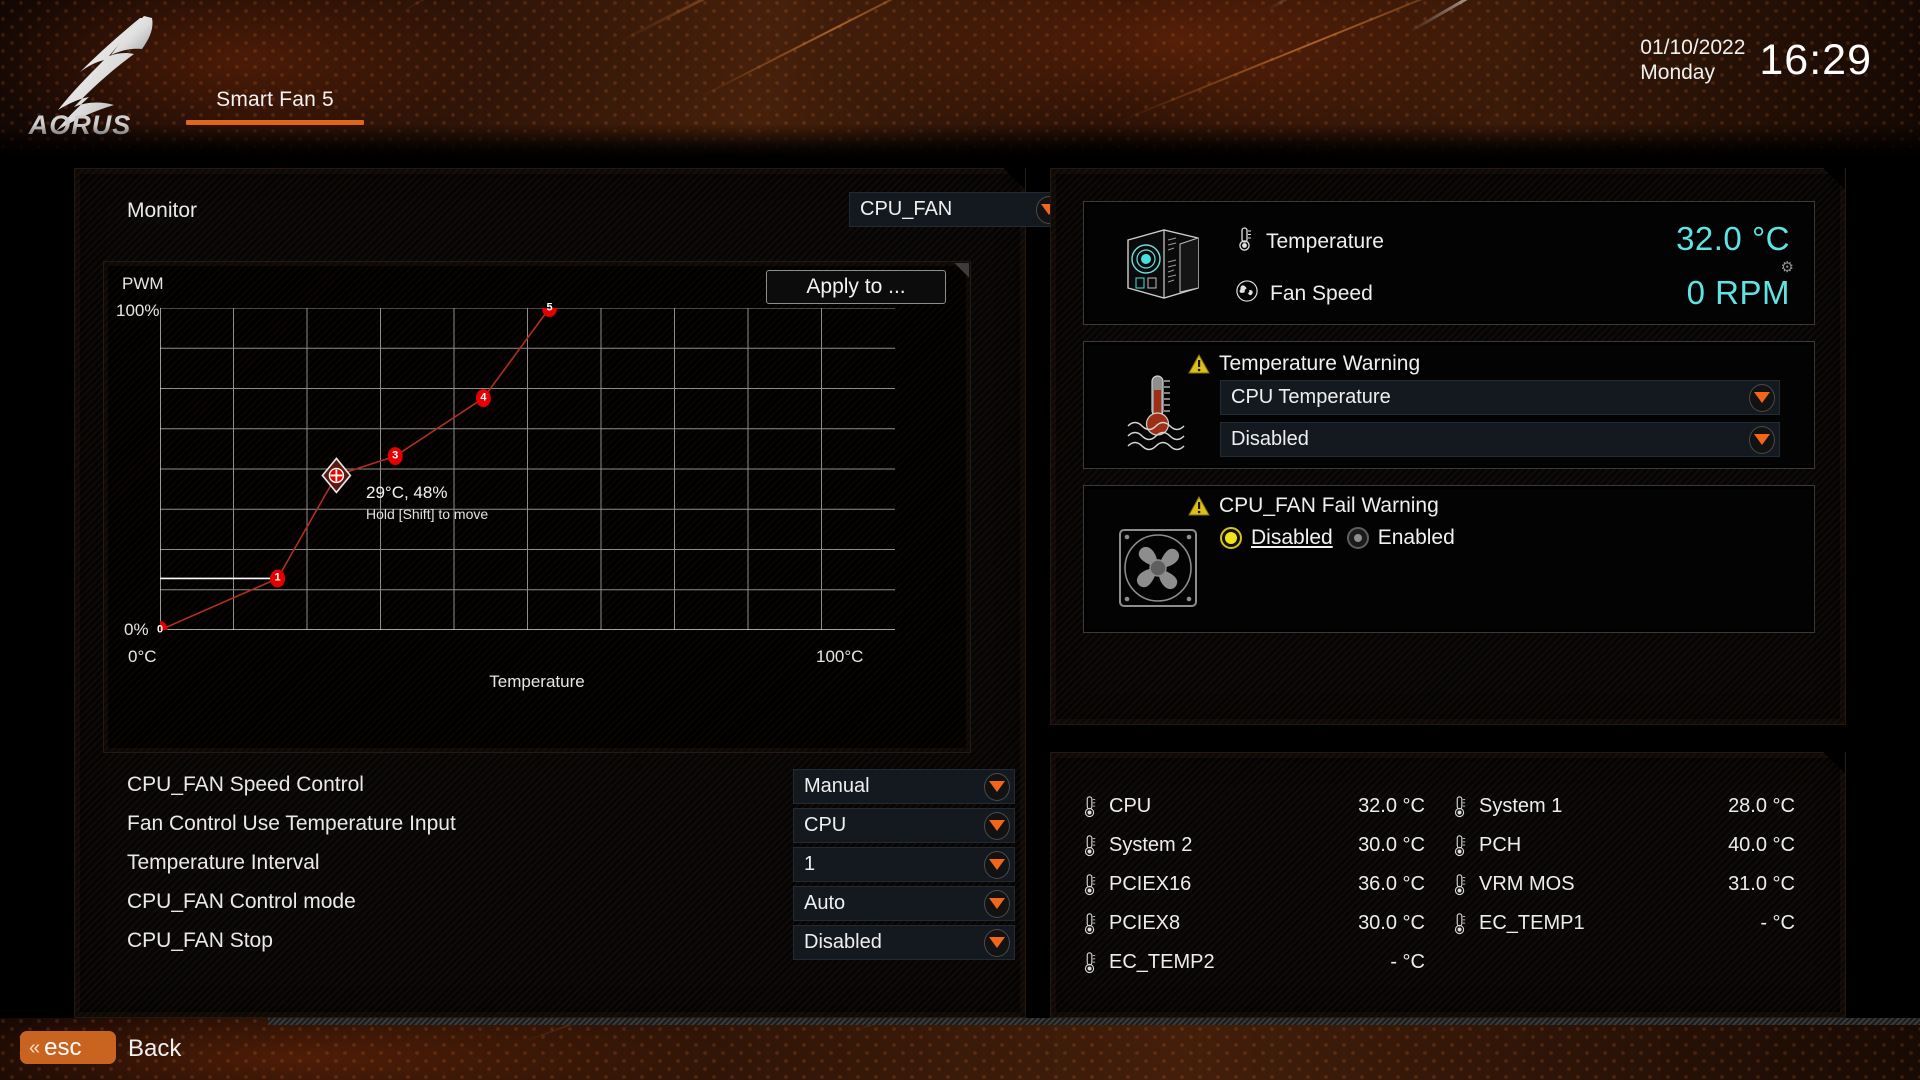 Image resolution: width=1920 pixels, height=1080 pixels. Describe the element at coordinates (1094, 1021) in the screenshot. I see `footer-top-rule` at that location.